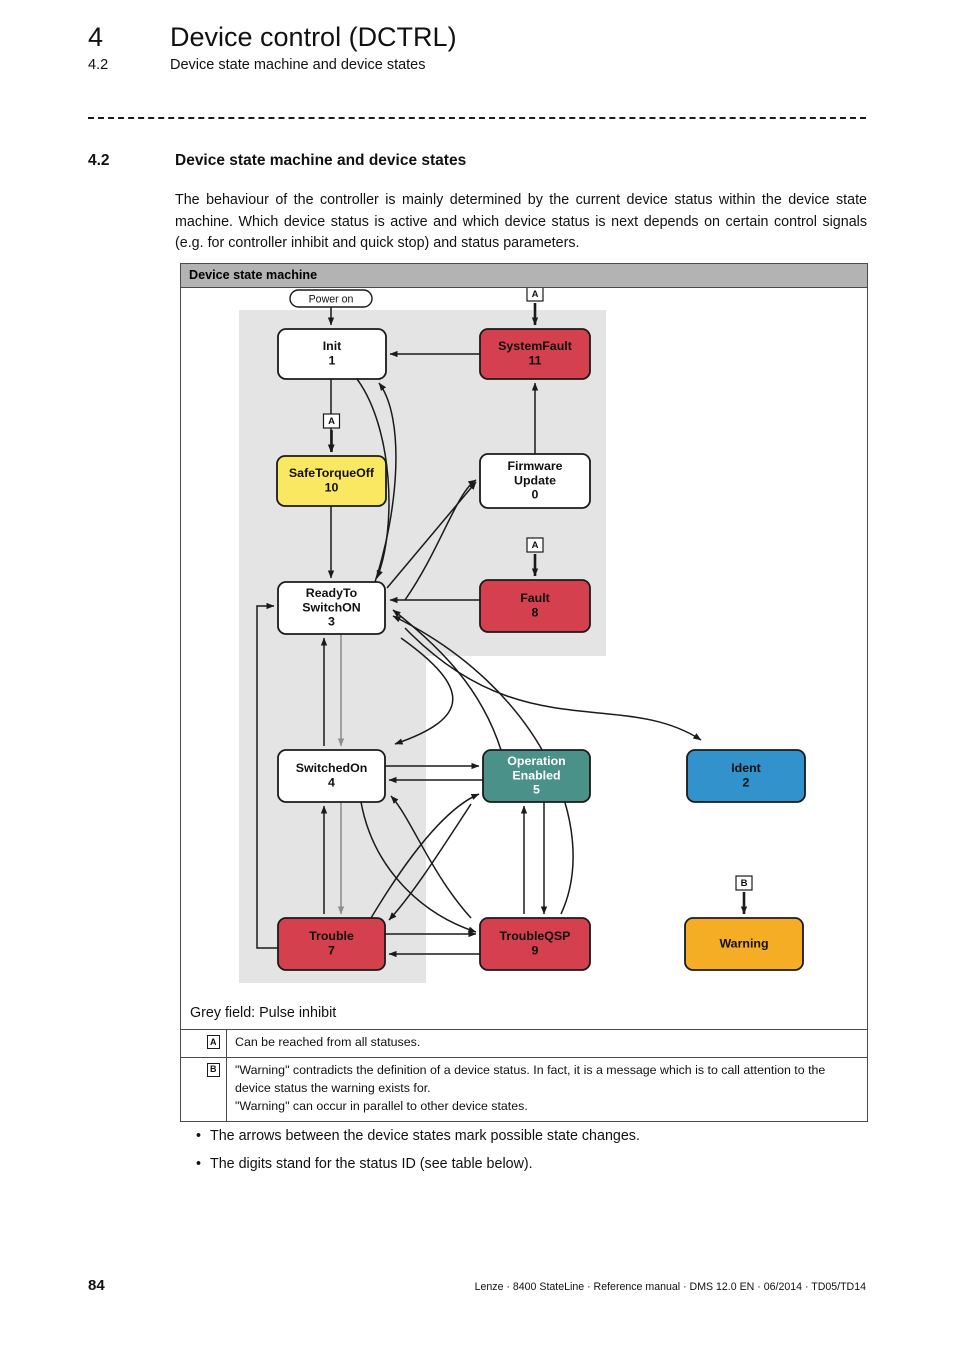 This screenshot has height=1350, width=954. Describe the element at coordinates (331, 950) in the screenshot. I see `state-status-id: 7` at that location.